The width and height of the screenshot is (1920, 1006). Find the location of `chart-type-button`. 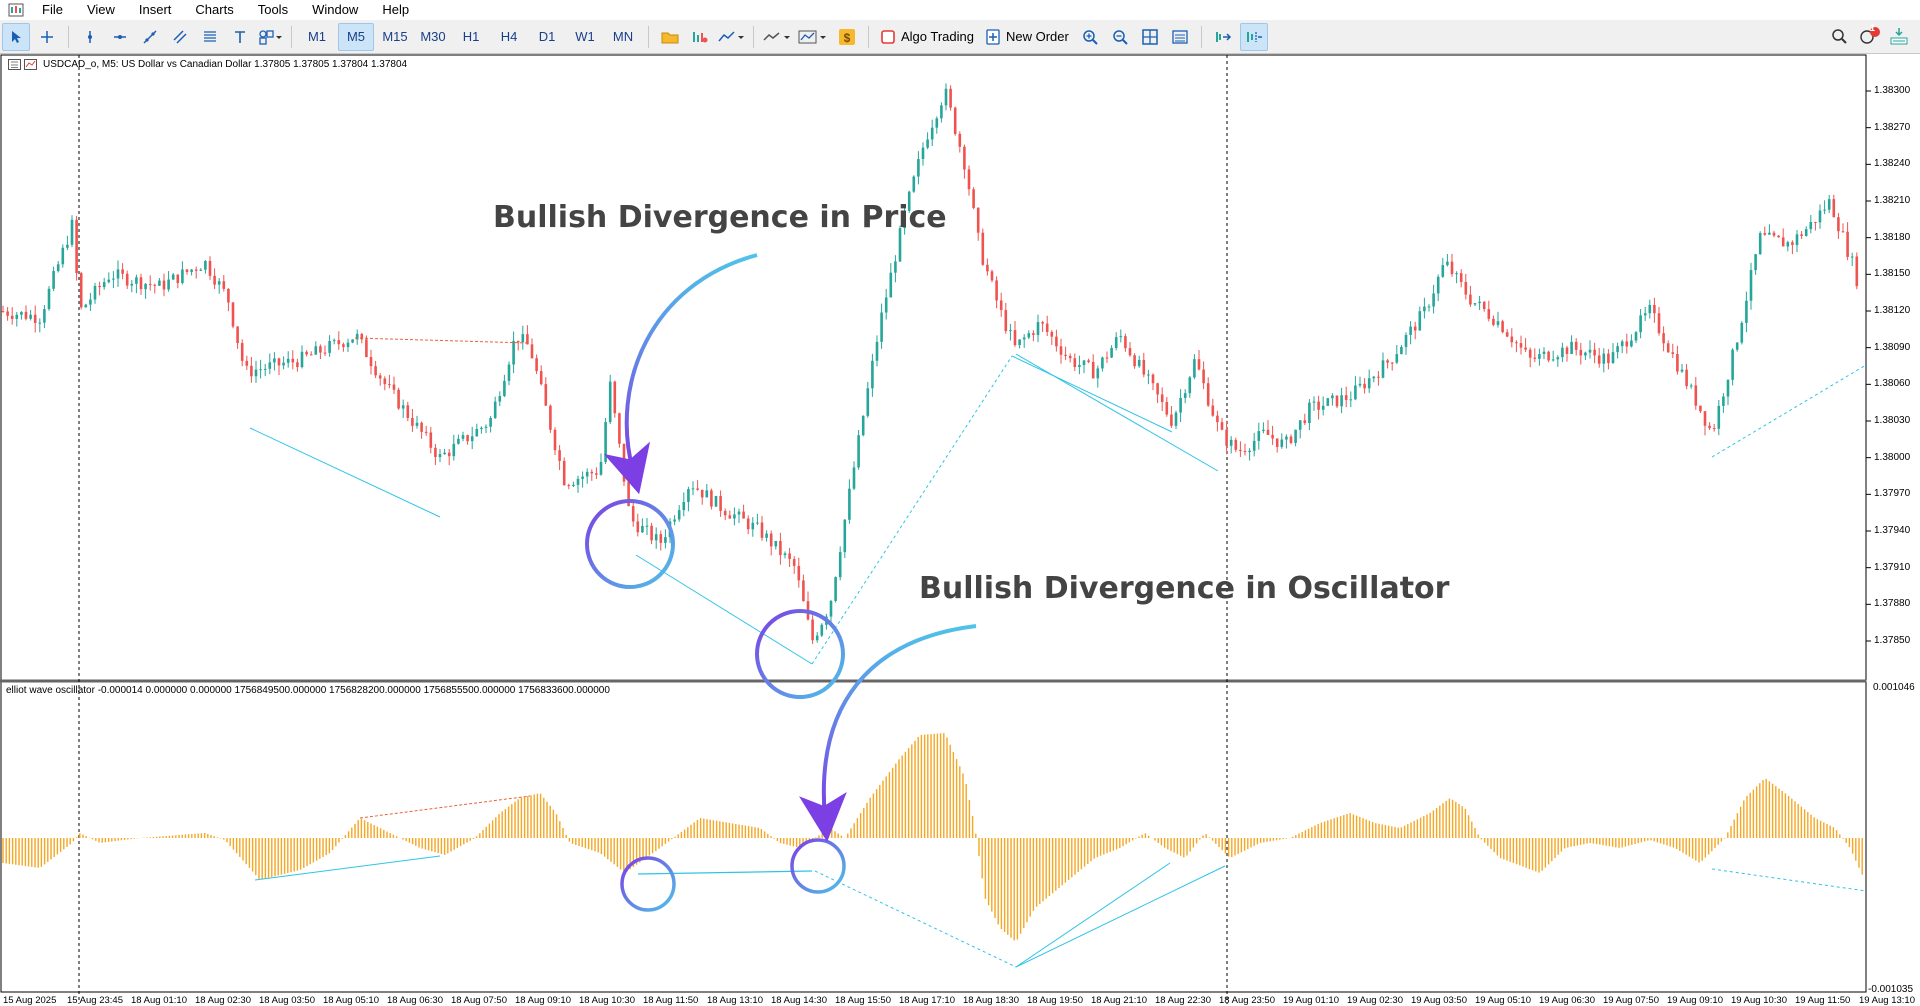

chart-type-button is located at coordinates (731, 37).